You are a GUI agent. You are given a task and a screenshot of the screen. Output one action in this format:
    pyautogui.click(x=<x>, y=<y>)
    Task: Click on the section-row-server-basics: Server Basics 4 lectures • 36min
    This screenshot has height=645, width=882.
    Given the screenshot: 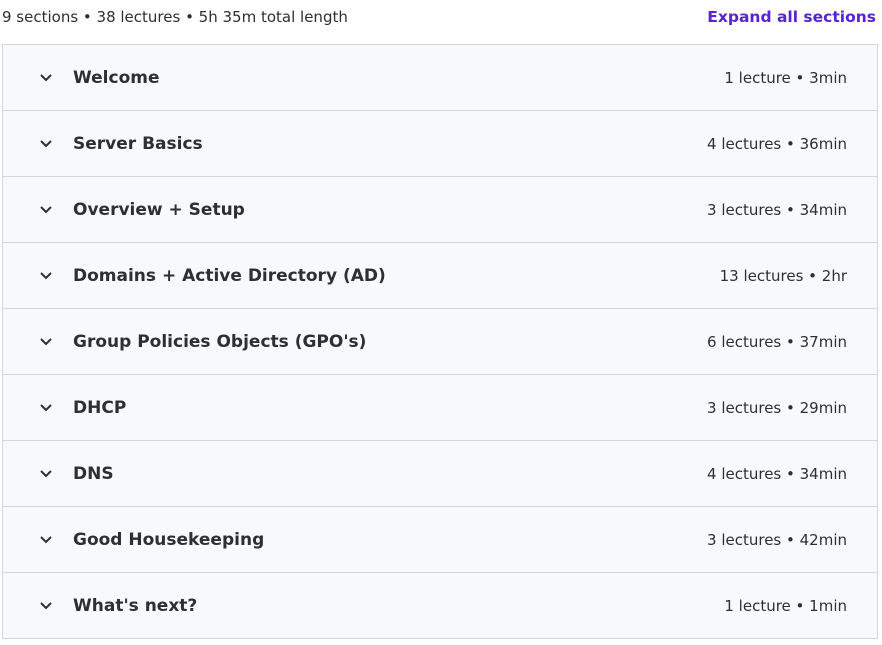 What is the action you would take?
    pyautogui.click(x=440, y=144)
    